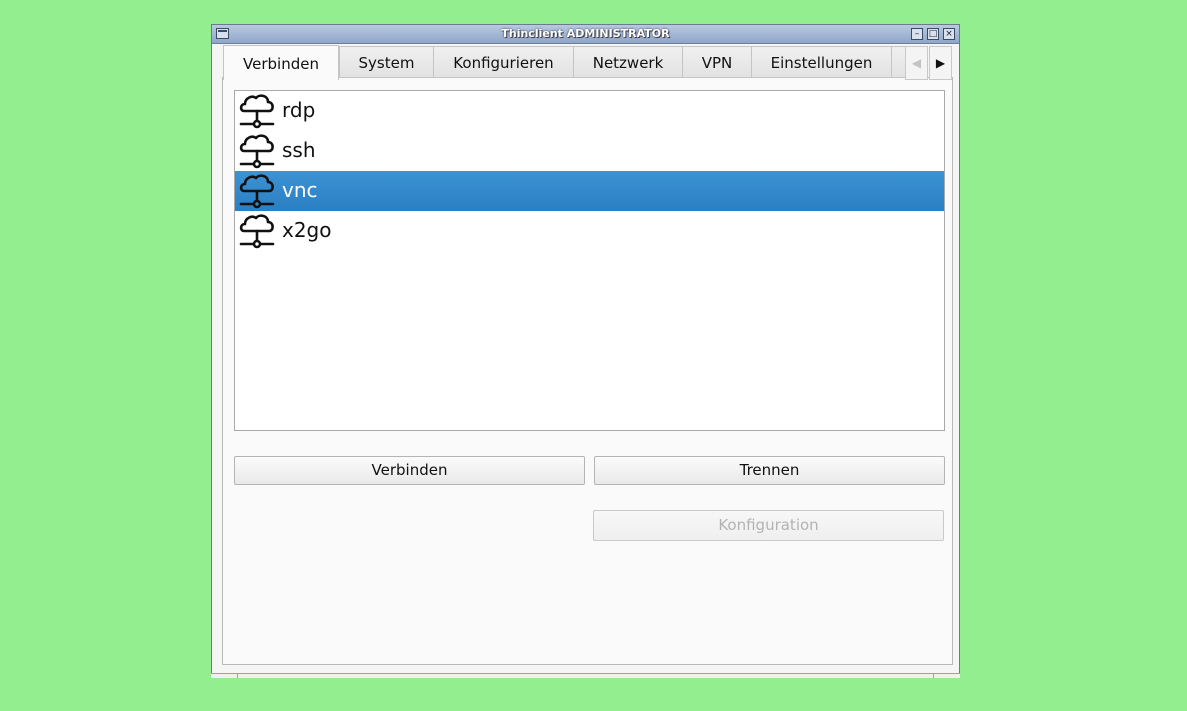 The height and width of the screenshot is (711, 1187). What do you see at coordinates (585, 675) in the screenshot?
I see `status-bar` at bounding box center [585, 675].